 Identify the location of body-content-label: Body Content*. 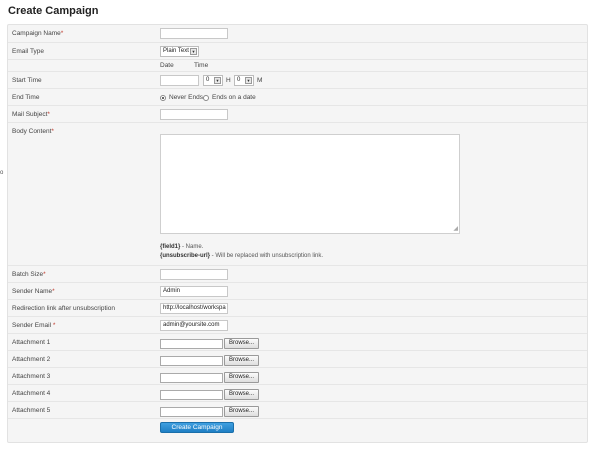
(33, 131).